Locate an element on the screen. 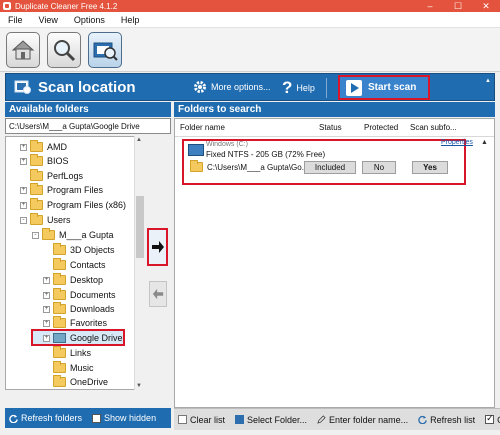 The image size is (500, 435). column-folder-name: Folder name is located at coordinates (202, 127).